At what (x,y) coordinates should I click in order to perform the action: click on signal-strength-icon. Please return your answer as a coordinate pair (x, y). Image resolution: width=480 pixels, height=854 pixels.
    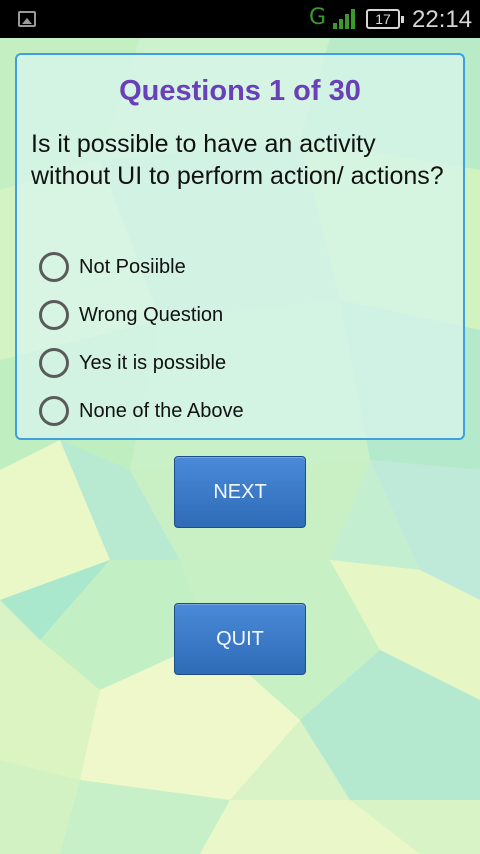
    Looking at the image, I should click on (344, 19).